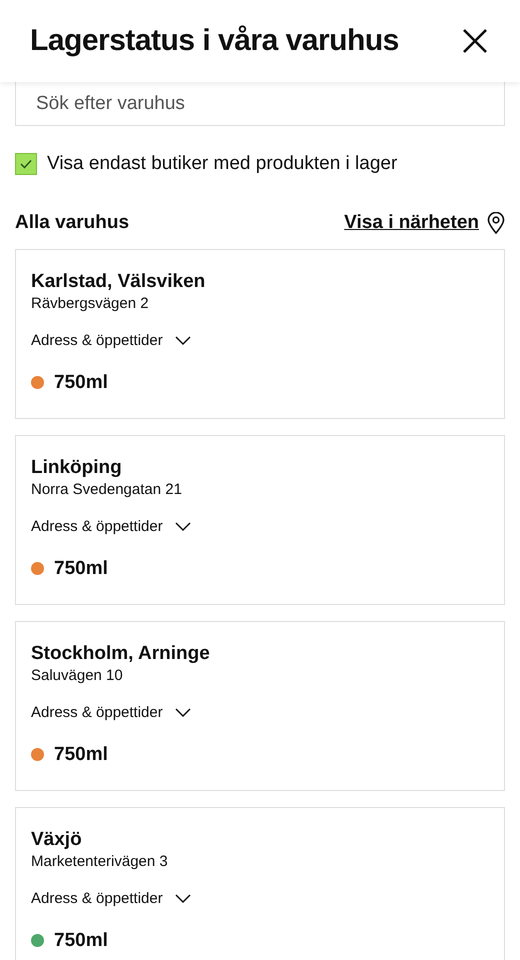  I want to click on location-pin-icon, so click(496, 223).